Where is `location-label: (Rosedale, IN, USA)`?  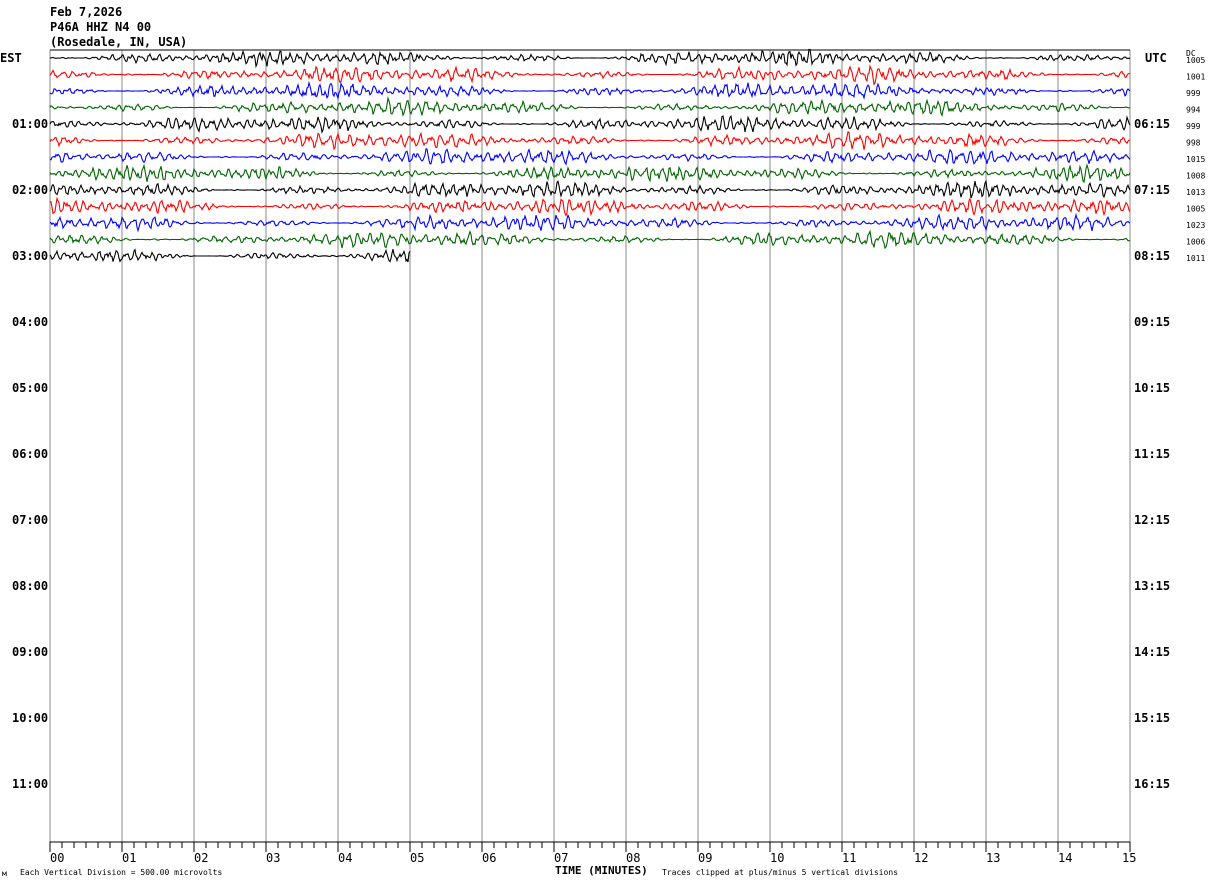
location-label: (Rosedale, IN, USA) is located at coordinates (118, 42).